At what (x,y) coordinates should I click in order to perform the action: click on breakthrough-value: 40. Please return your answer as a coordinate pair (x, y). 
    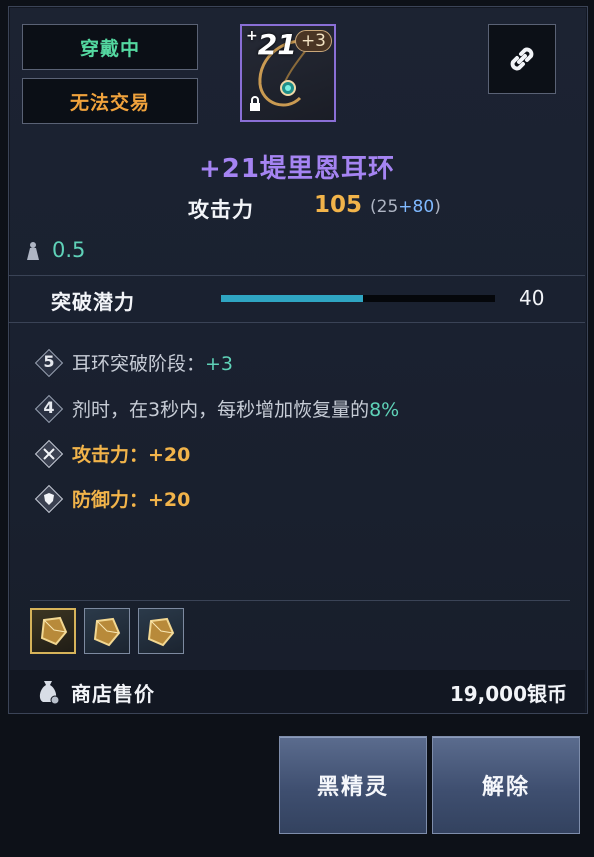
    Looking at the image, I should click on (532, 298).